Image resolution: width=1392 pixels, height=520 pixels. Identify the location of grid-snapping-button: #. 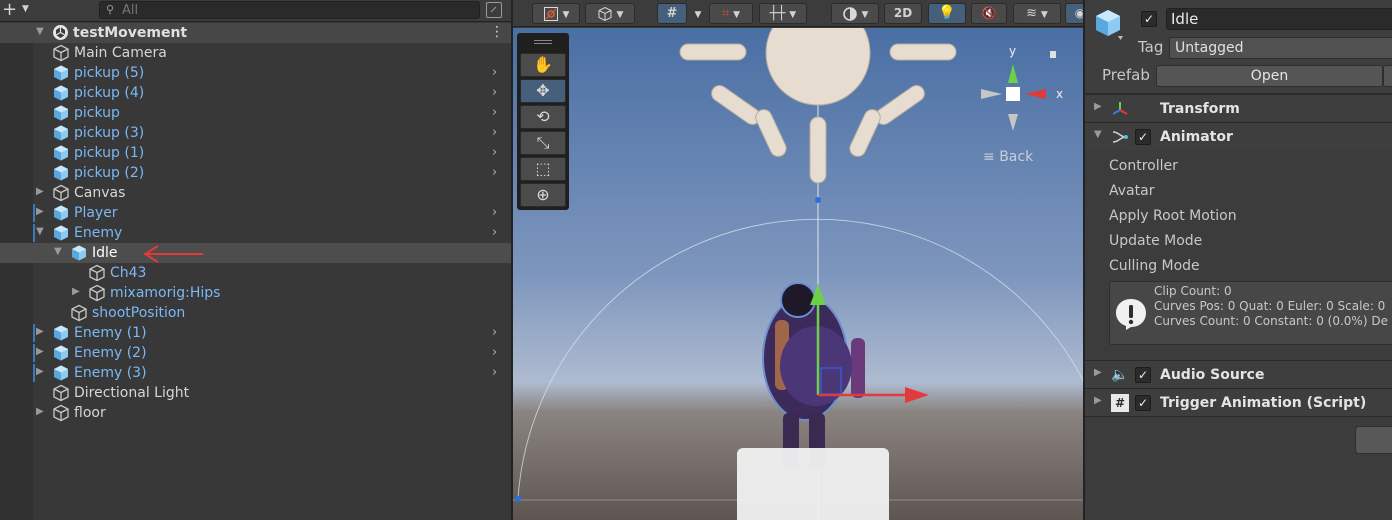
(672, 13).